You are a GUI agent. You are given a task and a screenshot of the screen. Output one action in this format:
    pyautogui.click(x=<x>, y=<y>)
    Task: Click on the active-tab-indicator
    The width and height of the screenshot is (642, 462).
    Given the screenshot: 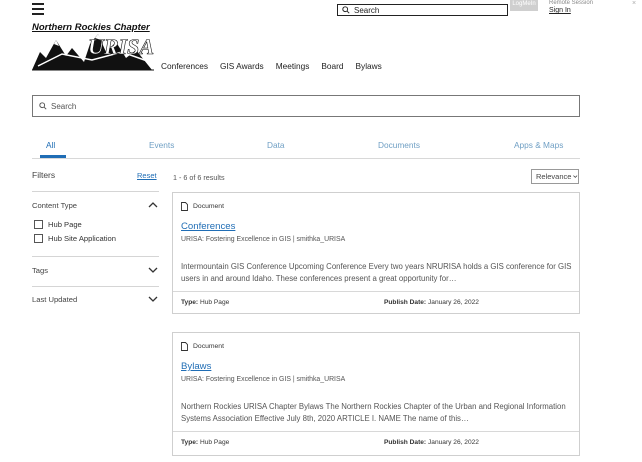 What is the action you would take?
    pyautogui.click(x=53, y=156)
    